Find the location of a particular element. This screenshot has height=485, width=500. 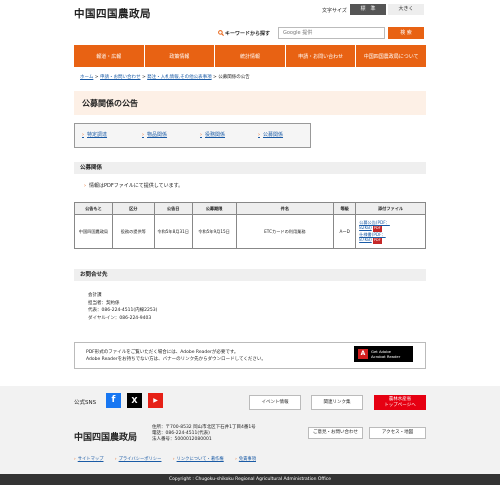

adobe-badge-line: Acrobat Reader is located at coordinates (386, 356).